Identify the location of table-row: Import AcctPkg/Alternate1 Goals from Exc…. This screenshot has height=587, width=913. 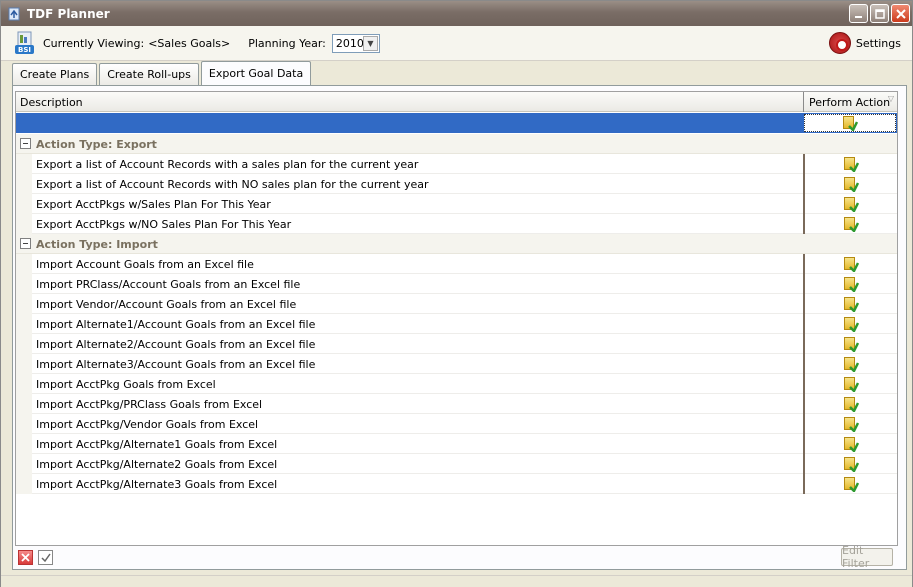
(456, 444).